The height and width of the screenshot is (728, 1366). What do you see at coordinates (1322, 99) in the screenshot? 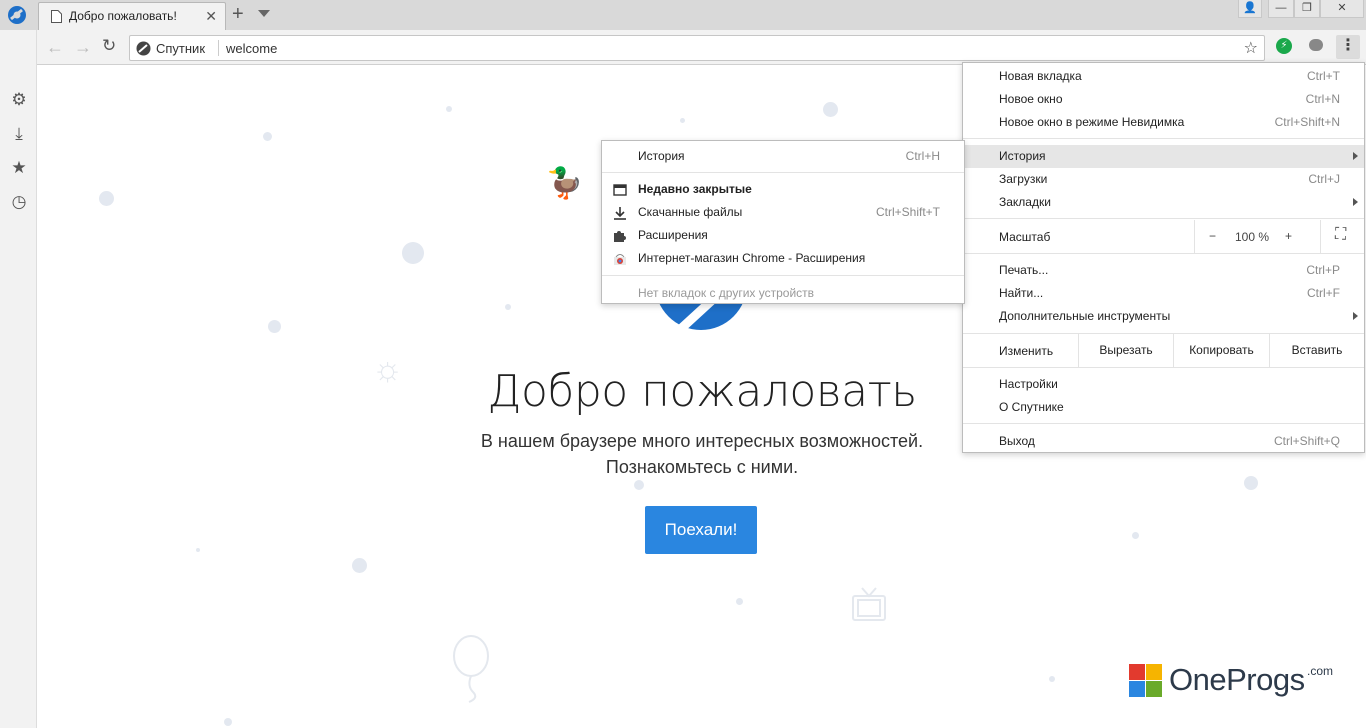
I see `menu-shortcut: Ctrl+N` at bounding box center [1322, 99].